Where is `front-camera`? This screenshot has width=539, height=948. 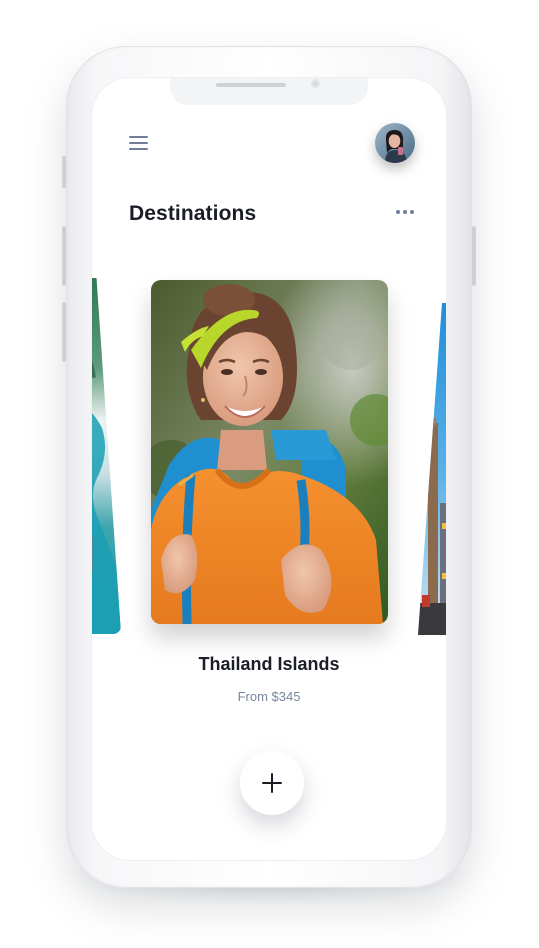 front-camera is located at coordinates (315, 83).